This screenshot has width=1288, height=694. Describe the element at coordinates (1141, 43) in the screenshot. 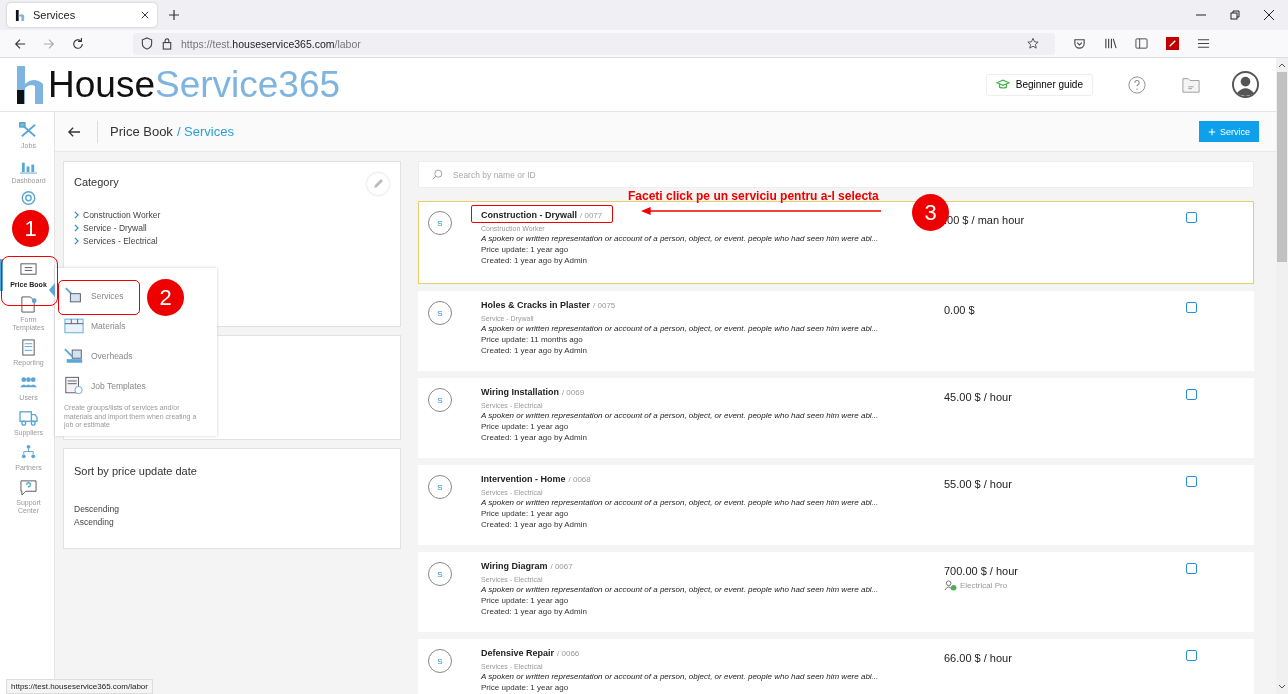

I see `sidebar-icon` at that location.